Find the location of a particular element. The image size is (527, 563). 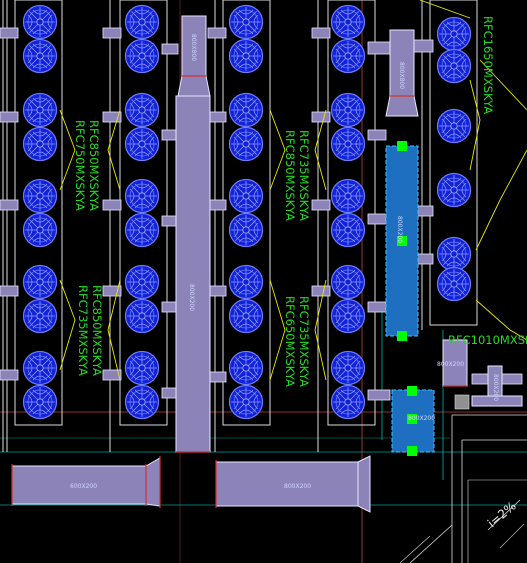

duct-size-label: 600X200 is located at coordinates (83, 486).